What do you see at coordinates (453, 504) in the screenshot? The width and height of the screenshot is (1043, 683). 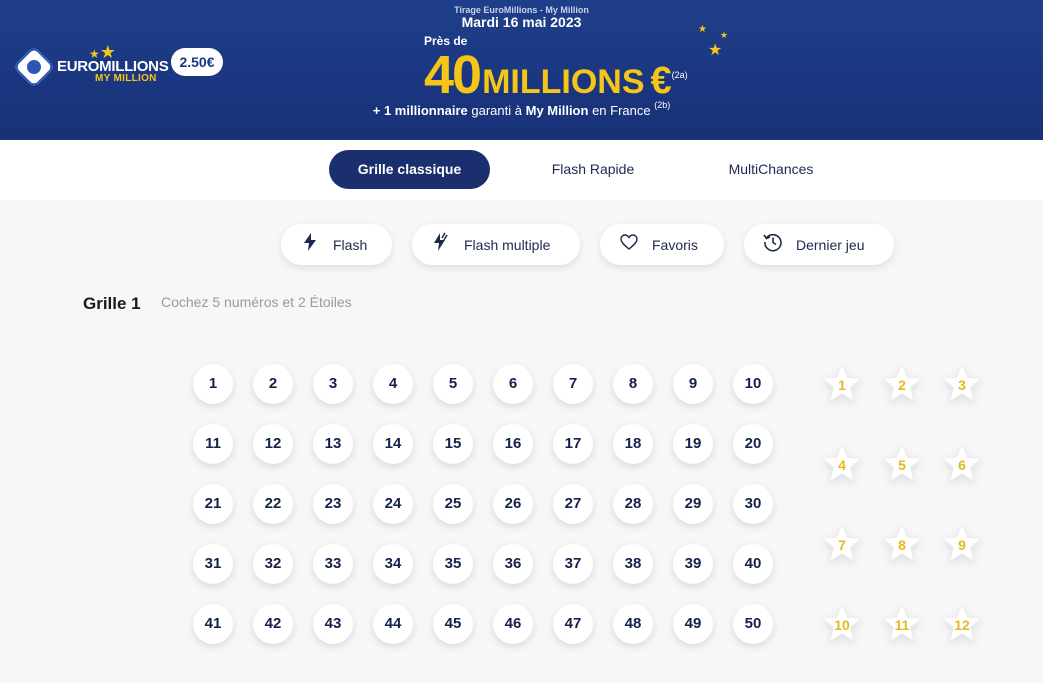 I see `number-ball-25: 25` at bounding box center [453, 504].